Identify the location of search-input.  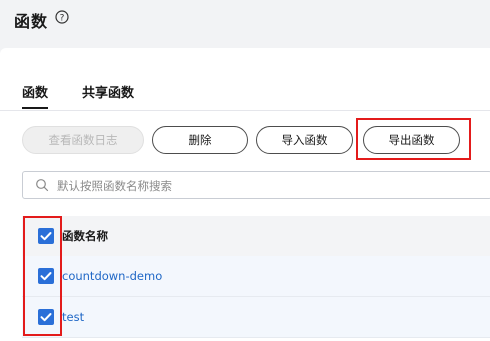
(272, 186).